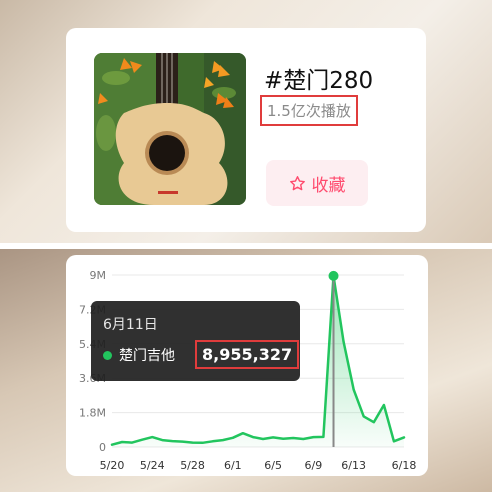  I want to click on x-tick-label: 6/5, so click(273, 465).